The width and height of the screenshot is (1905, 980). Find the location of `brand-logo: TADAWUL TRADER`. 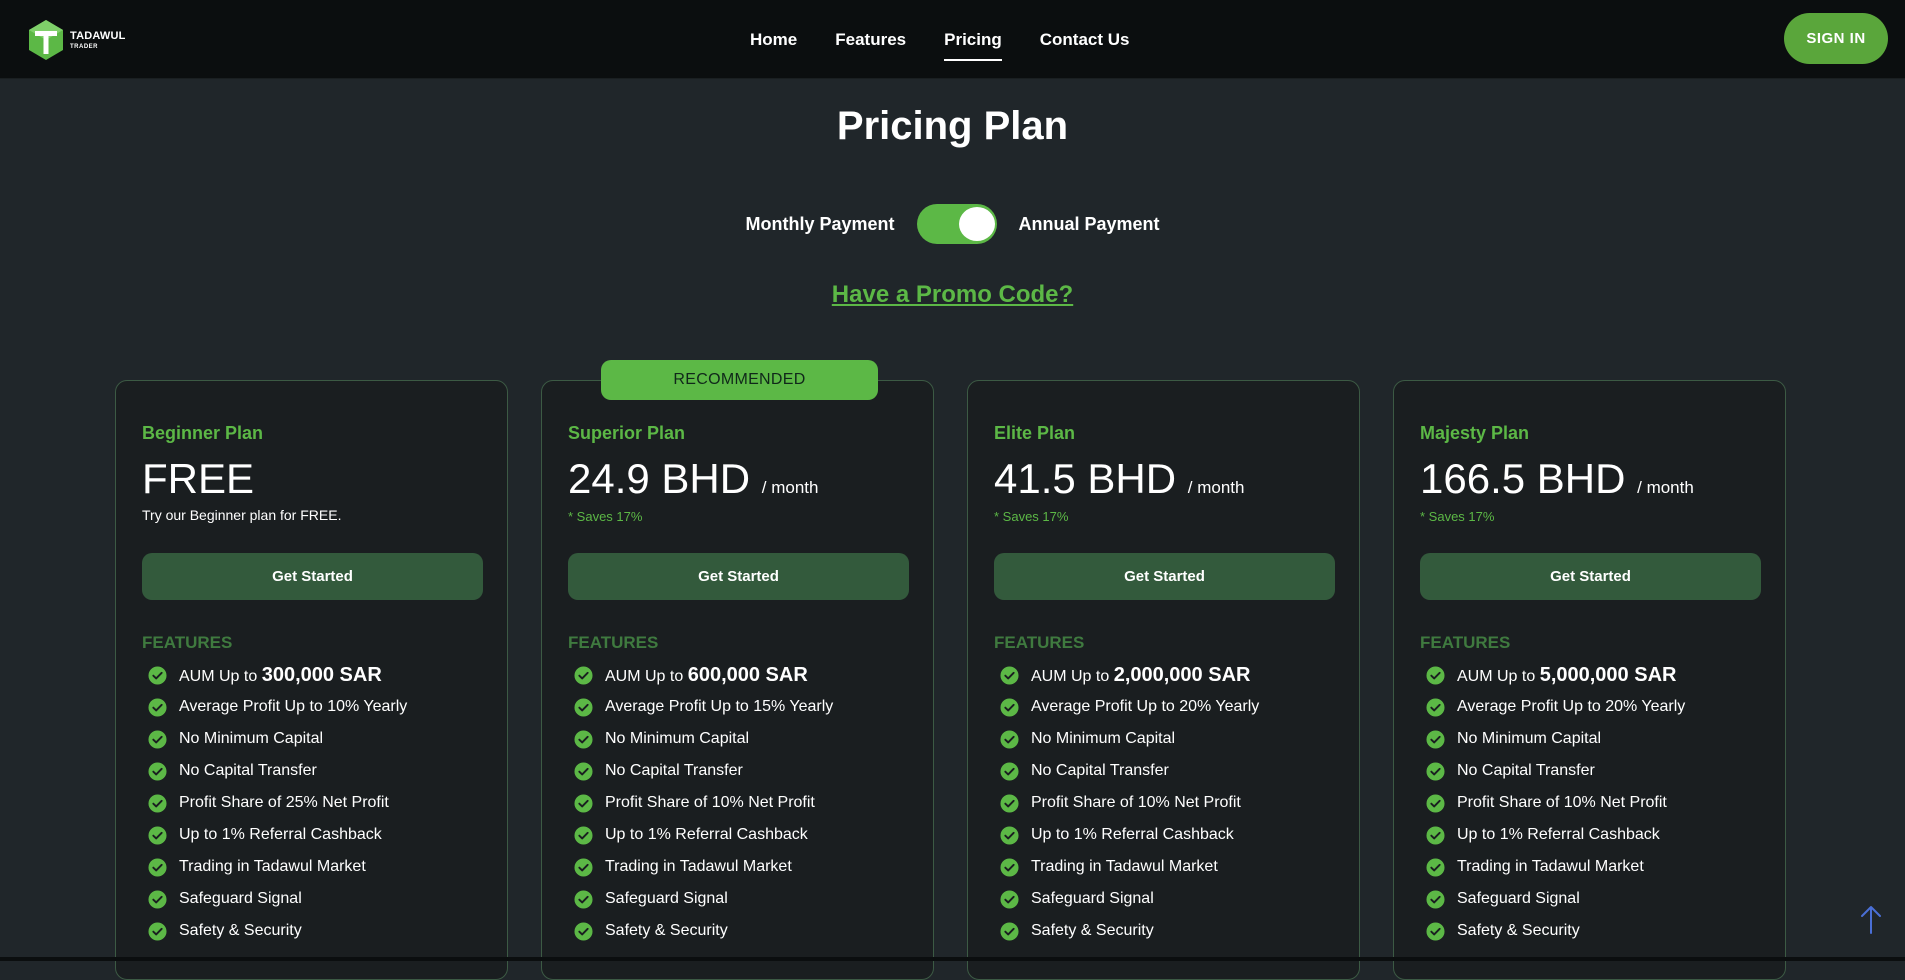

brand-logo: TADAWUL TRADER is located at coordinates (77, 40).